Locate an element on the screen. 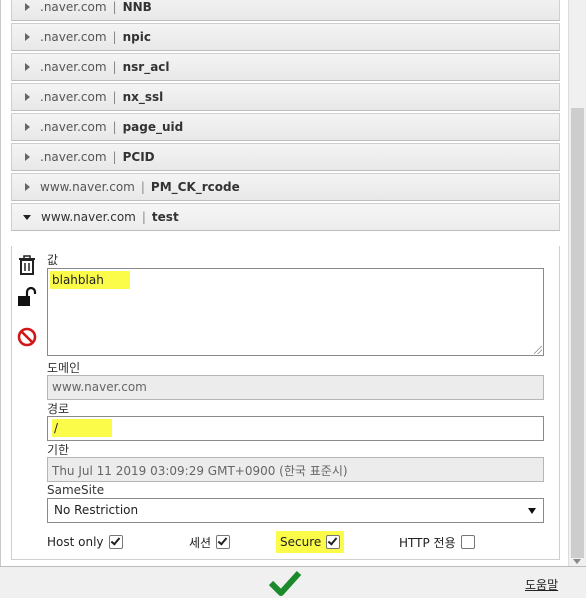 The height and width of the screenshot is (598, 586). cookie-row-nnb: .naver.com | NNB is located at coordinates (285, 10).